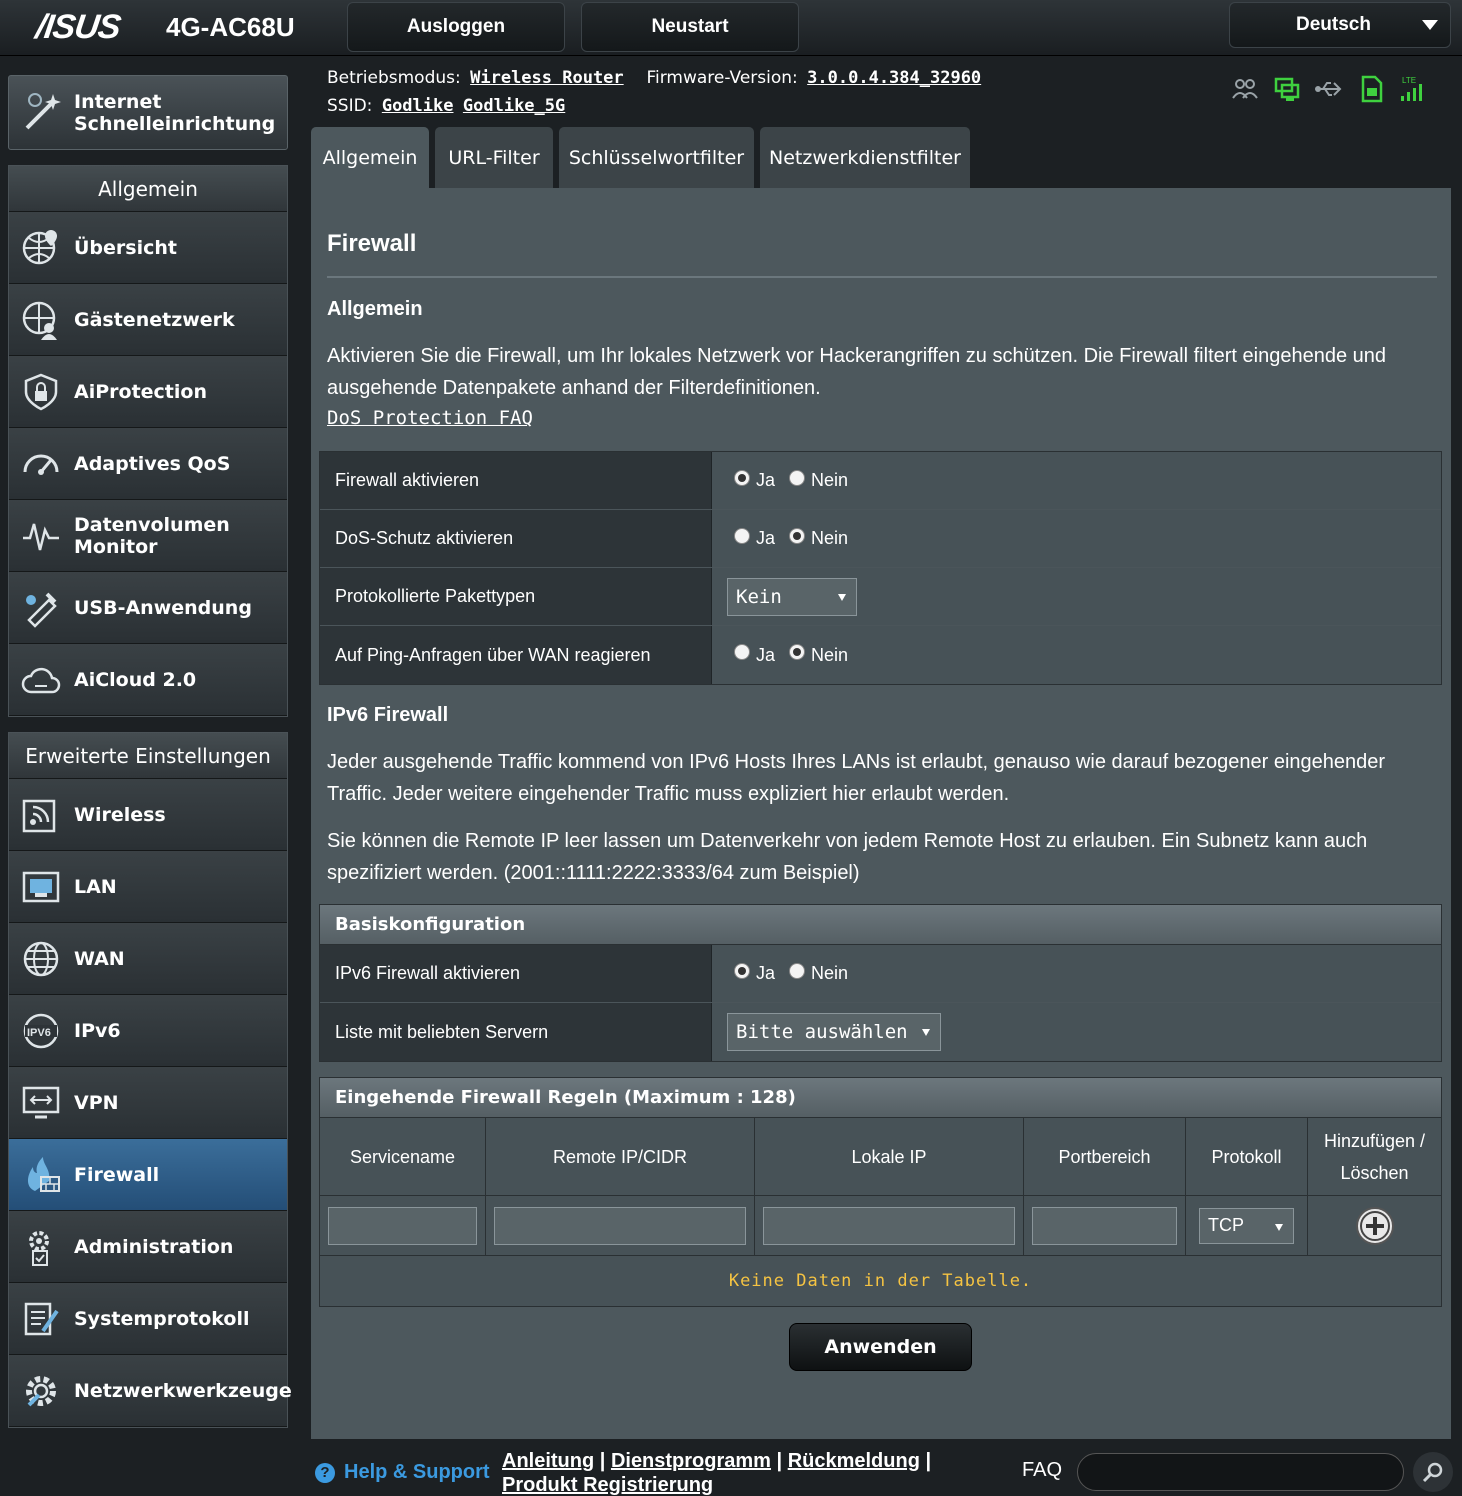 The width and height of the screenshot is (1462, 1496). I want to click on reboot-button: Neustart, so click(690, 27).